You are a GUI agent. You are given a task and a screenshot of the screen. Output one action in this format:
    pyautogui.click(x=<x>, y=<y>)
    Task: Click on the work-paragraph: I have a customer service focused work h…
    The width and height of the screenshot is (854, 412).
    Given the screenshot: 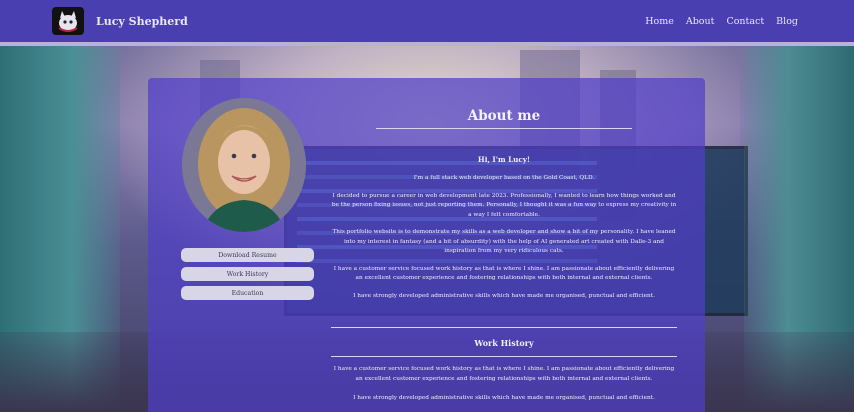 What is the action you would take?
    pyautogui.click(x=504, y=374)
    